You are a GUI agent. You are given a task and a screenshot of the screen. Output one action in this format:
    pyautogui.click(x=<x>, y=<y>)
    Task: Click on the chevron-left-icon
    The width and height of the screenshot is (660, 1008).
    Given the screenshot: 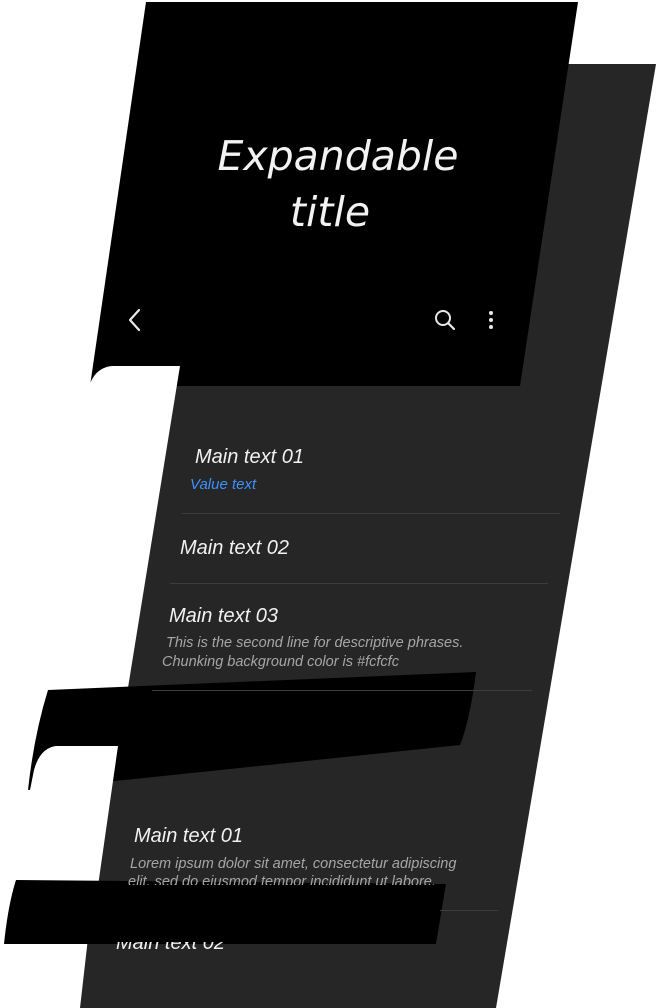 What is the action you would take?
    pyautogui.click(x=134, y=320)
    